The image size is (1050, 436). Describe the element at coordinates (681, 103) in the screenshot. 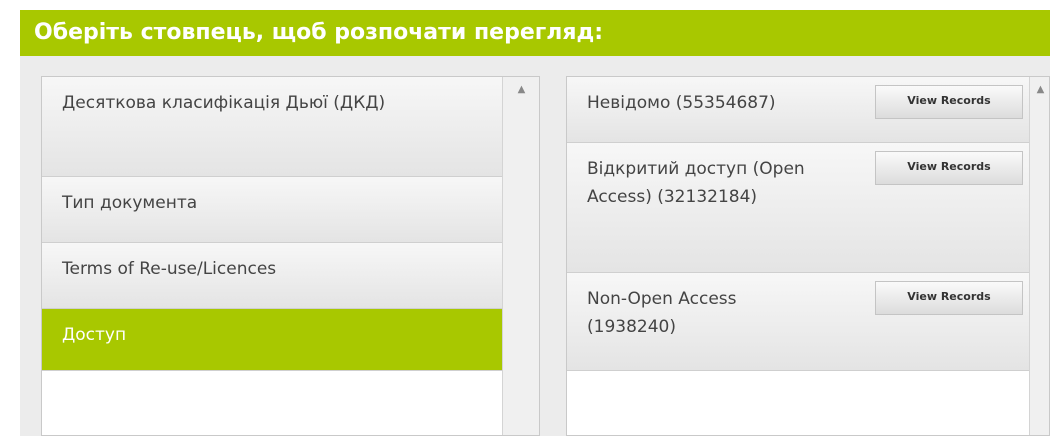

I see `value-item-label: Невідомо (55354687)` at that location.